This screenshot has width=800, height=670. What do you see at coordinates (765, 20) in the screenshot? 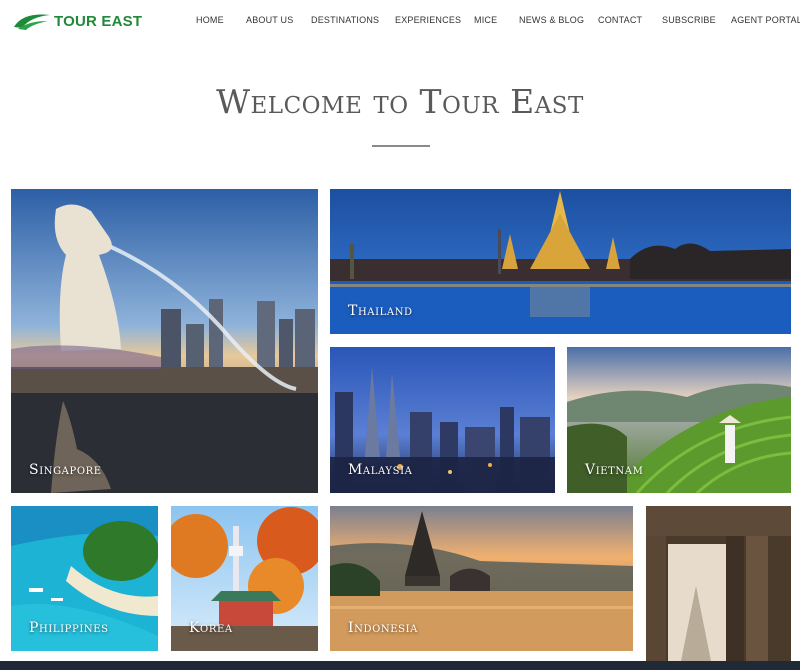
I see `nav-agent-portal: AGENT PORTAL` at bounding box center [765, 20].